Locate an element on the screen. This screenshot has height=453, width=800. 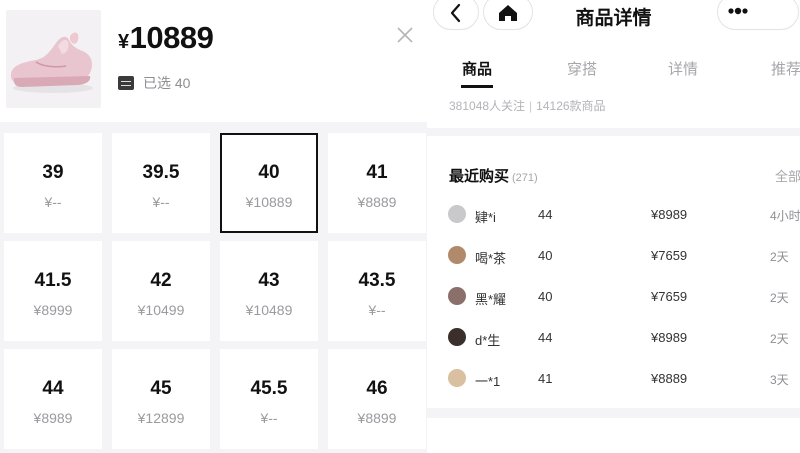
item-count: 14126款商品 is located at coordinates (571, 106).